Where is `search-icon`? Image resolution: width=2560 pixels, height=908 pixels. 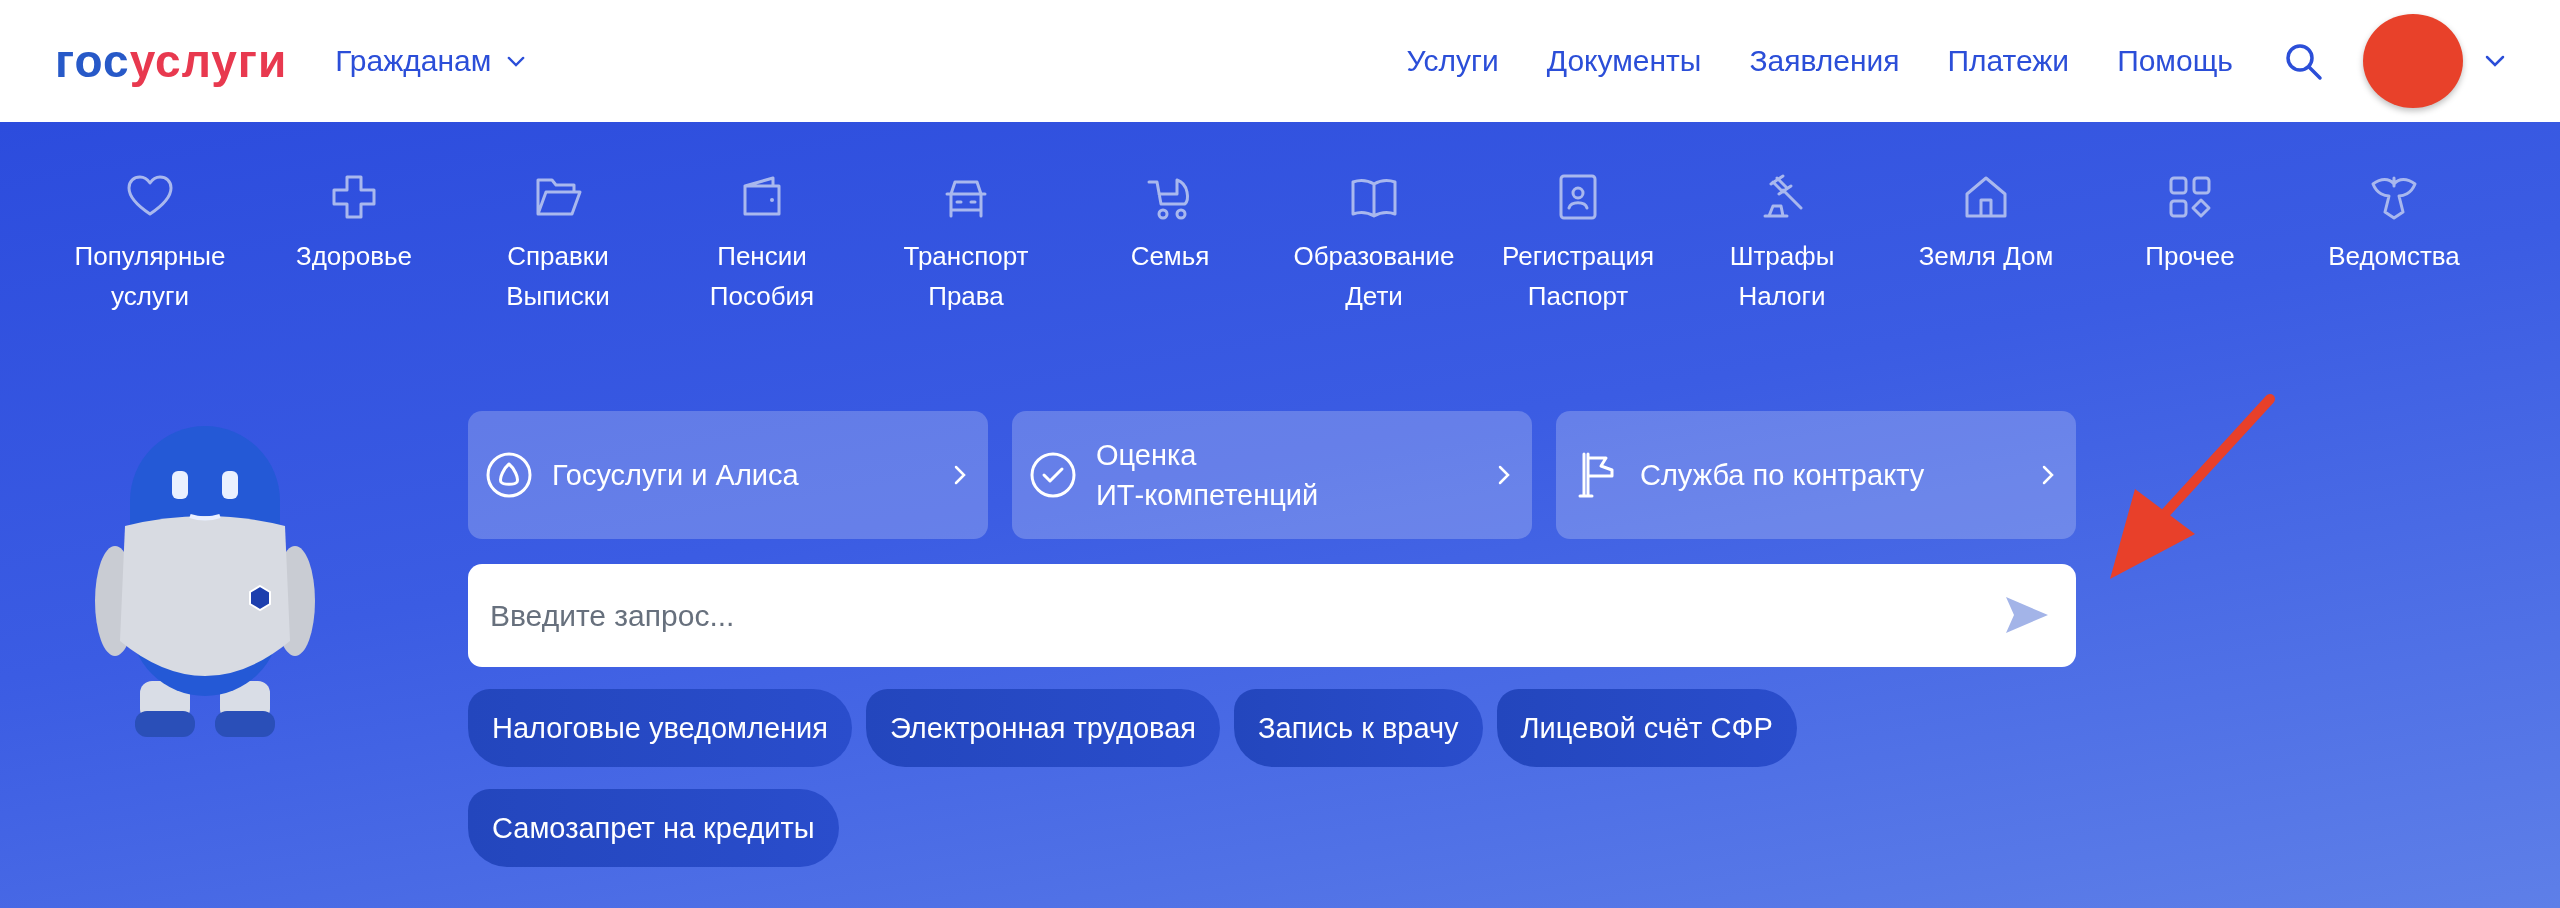
search-icon is located at coordinates (2303, 61).